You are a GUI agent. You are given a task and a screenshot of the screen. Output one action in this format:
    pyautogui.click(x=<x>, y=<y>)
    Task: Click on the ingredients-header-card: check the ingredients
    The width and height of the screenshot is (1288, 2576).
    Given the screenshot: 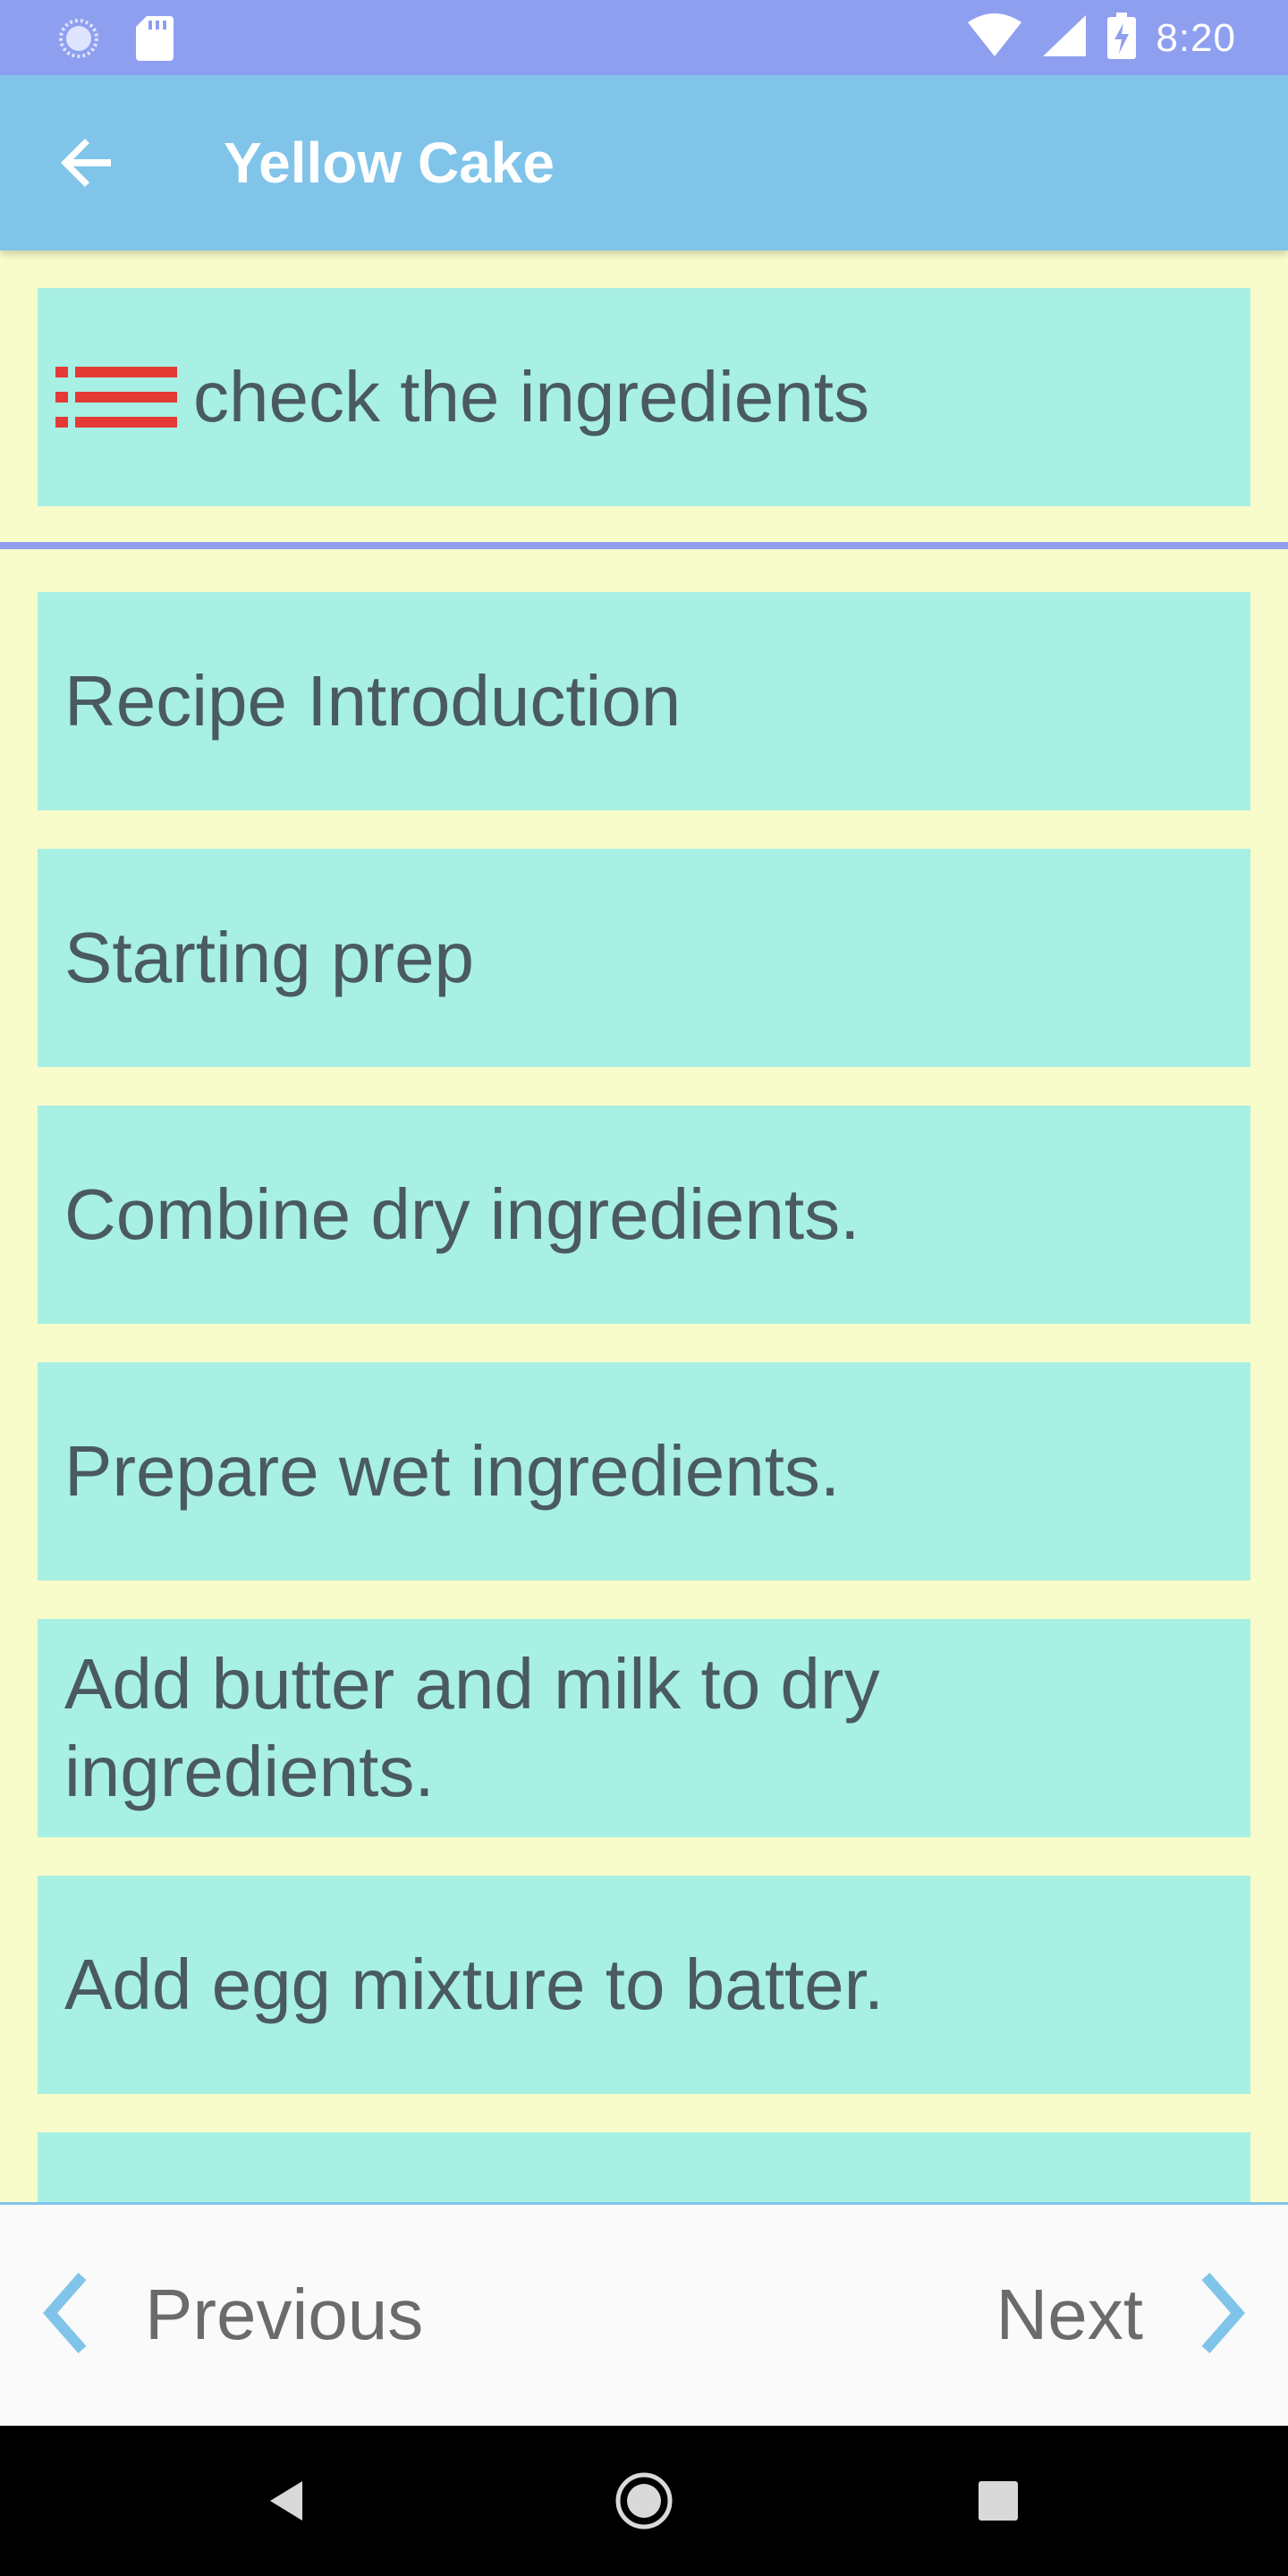 What is the action you would take?
    pyautogui.click(x=644, y=397)
    